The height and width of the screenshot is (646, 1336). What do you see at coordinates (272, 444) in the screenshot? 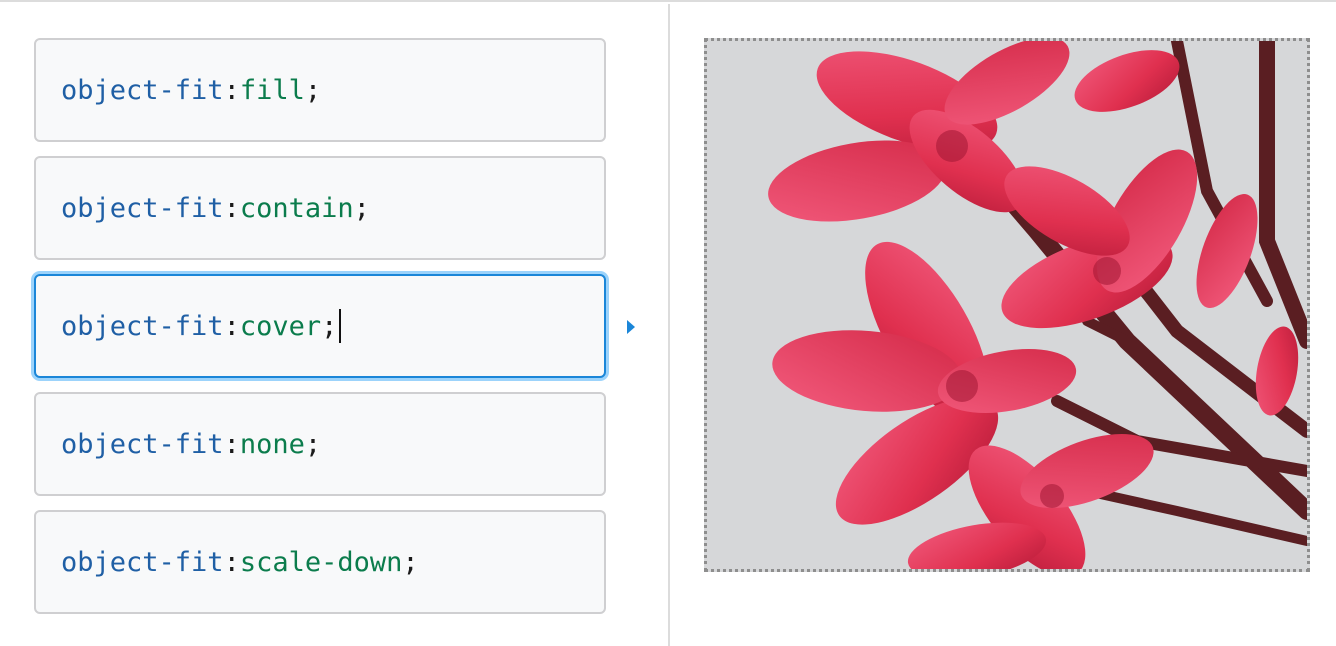
I see `property-value: none` at bounding box center [272, 444].